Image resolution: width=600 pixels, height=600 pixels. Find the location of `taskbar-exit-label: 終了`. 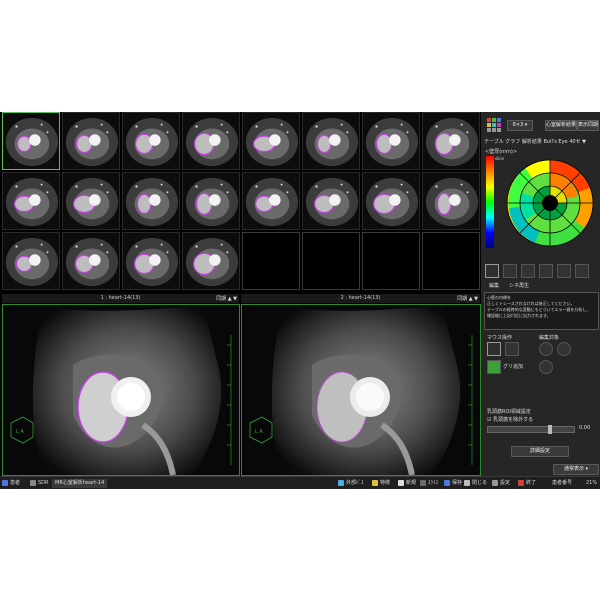

taskbar-exit-label: 終了 is located at coordinates (531, 483).